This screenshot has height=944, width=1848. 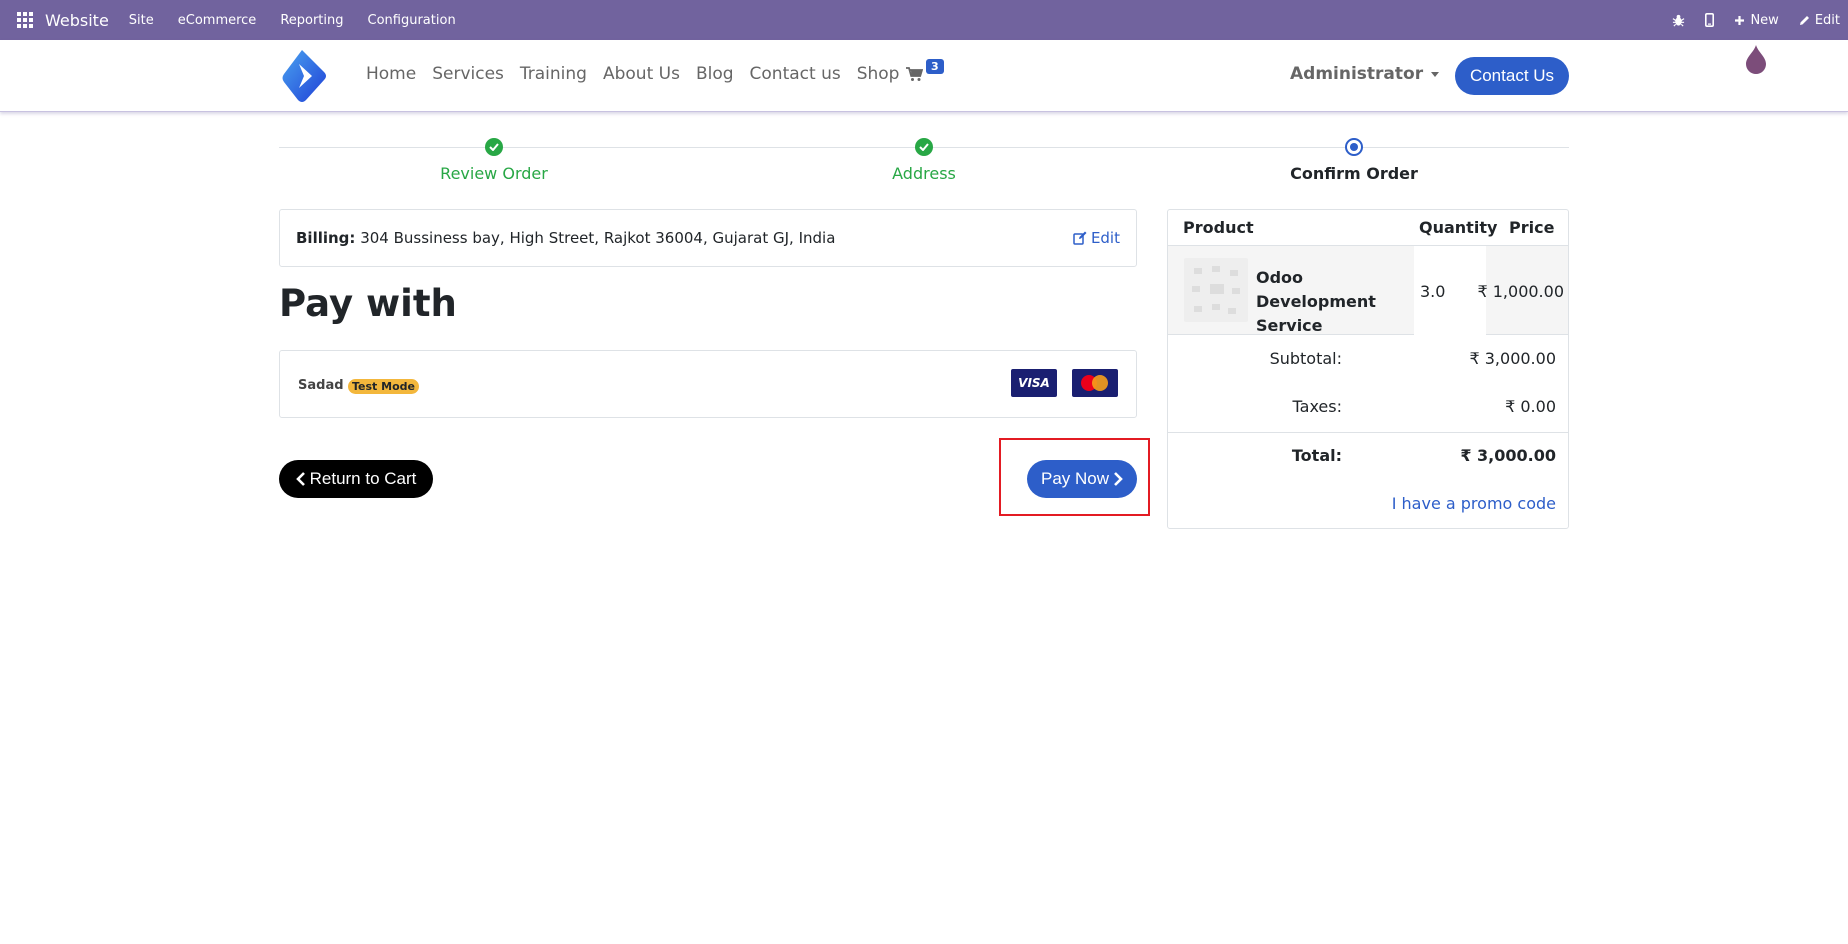 I want to click on edit-label: Edit, so click(x=1827, y=20).